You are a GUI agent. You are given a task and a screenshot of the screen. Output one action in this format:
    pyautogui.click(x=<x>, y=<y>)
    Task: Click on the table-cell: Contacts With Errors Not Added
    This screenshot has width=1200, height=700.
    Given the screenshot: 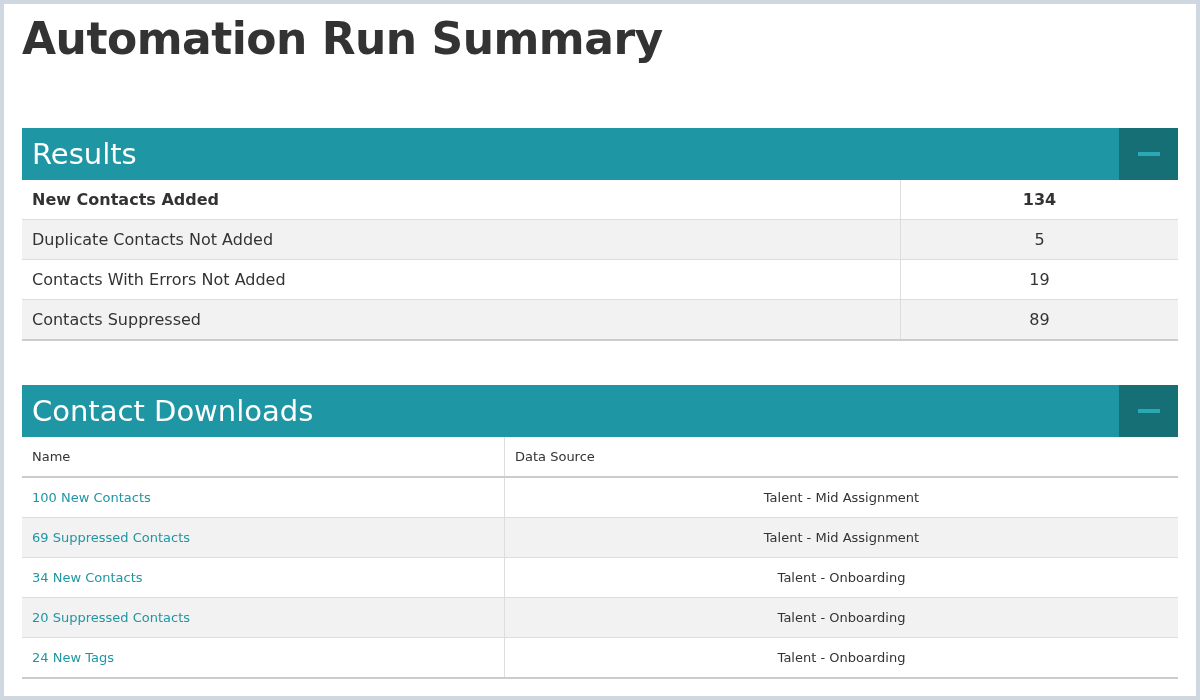 What is the action you would take?
    pyautogui.click(x=461, y=279)
    